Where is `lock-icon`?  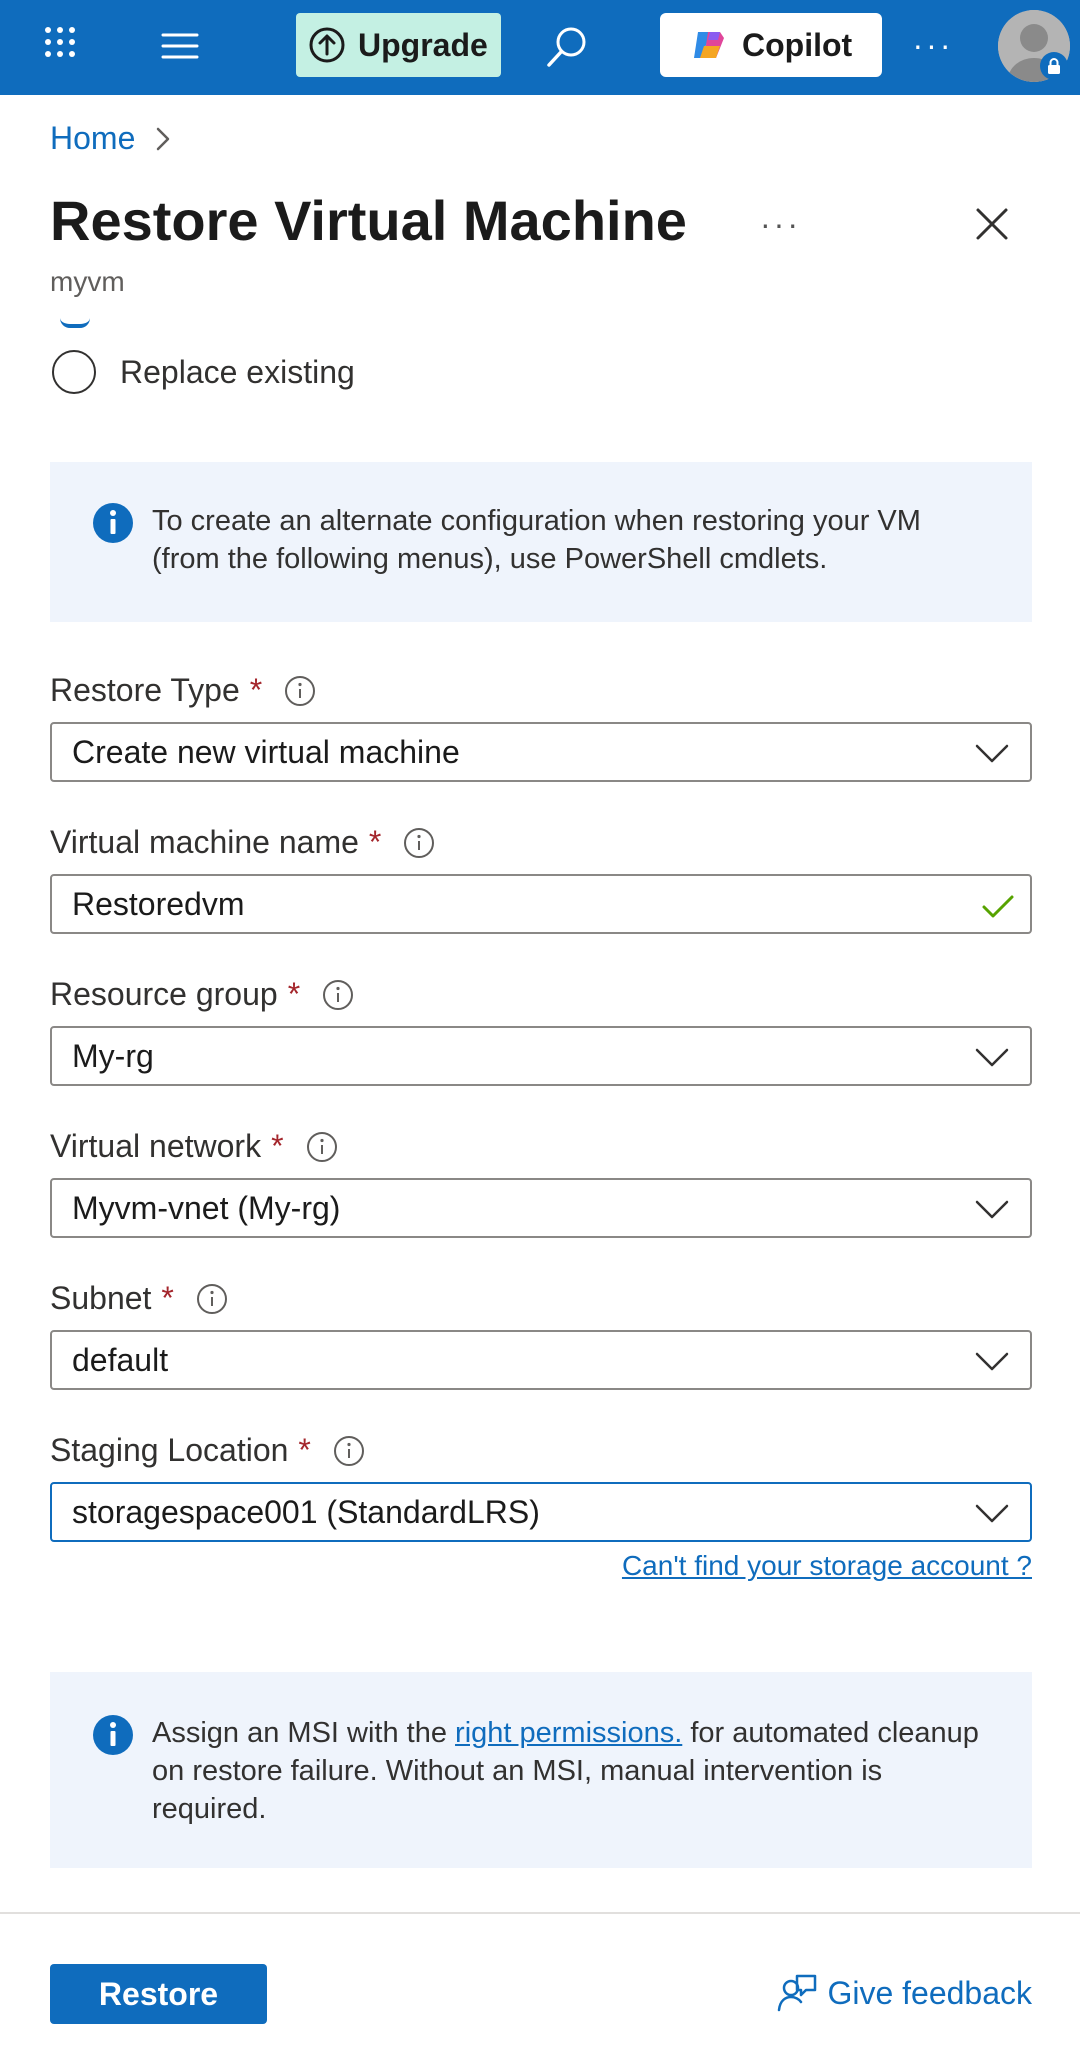 lock-icon is located at coordinates (1054, 66).